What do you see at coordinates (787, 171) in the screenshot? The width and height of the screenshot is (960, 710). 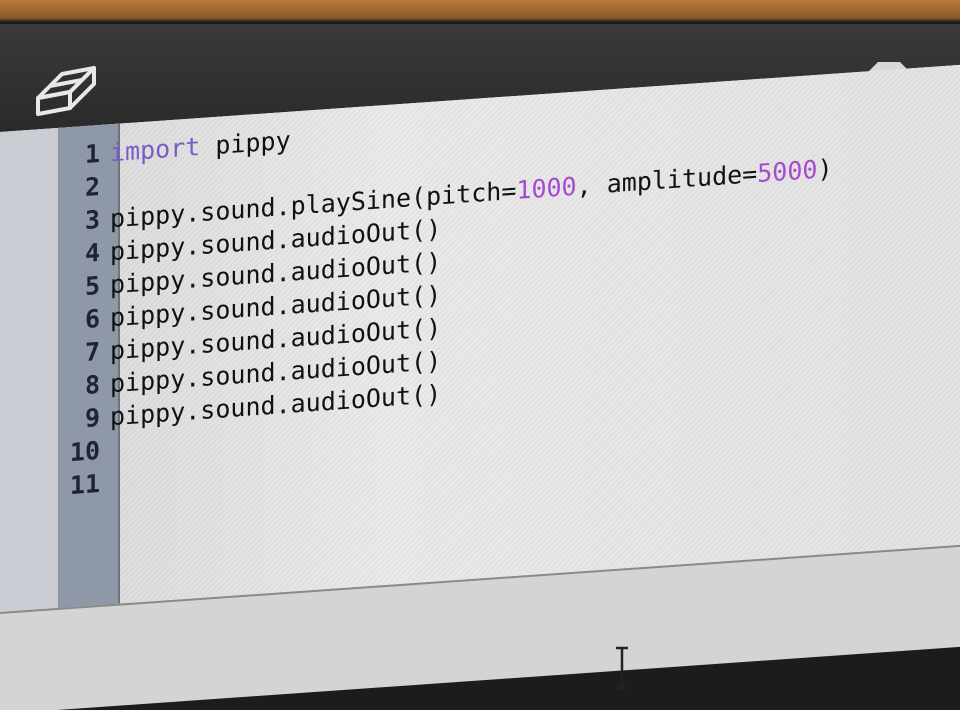 I see `number-token: 5000` at bounding box center [787, 171].